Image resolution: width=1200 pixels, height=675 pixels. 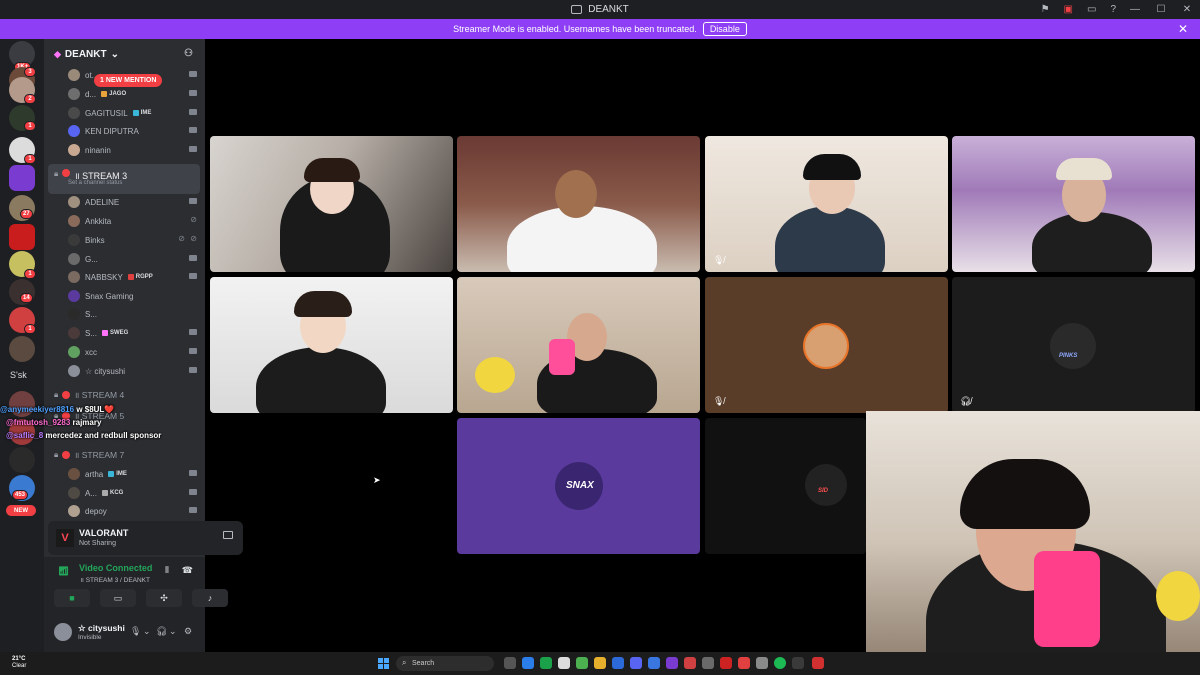 I want to click on camera-button: ■, so click(x=72, y=598).